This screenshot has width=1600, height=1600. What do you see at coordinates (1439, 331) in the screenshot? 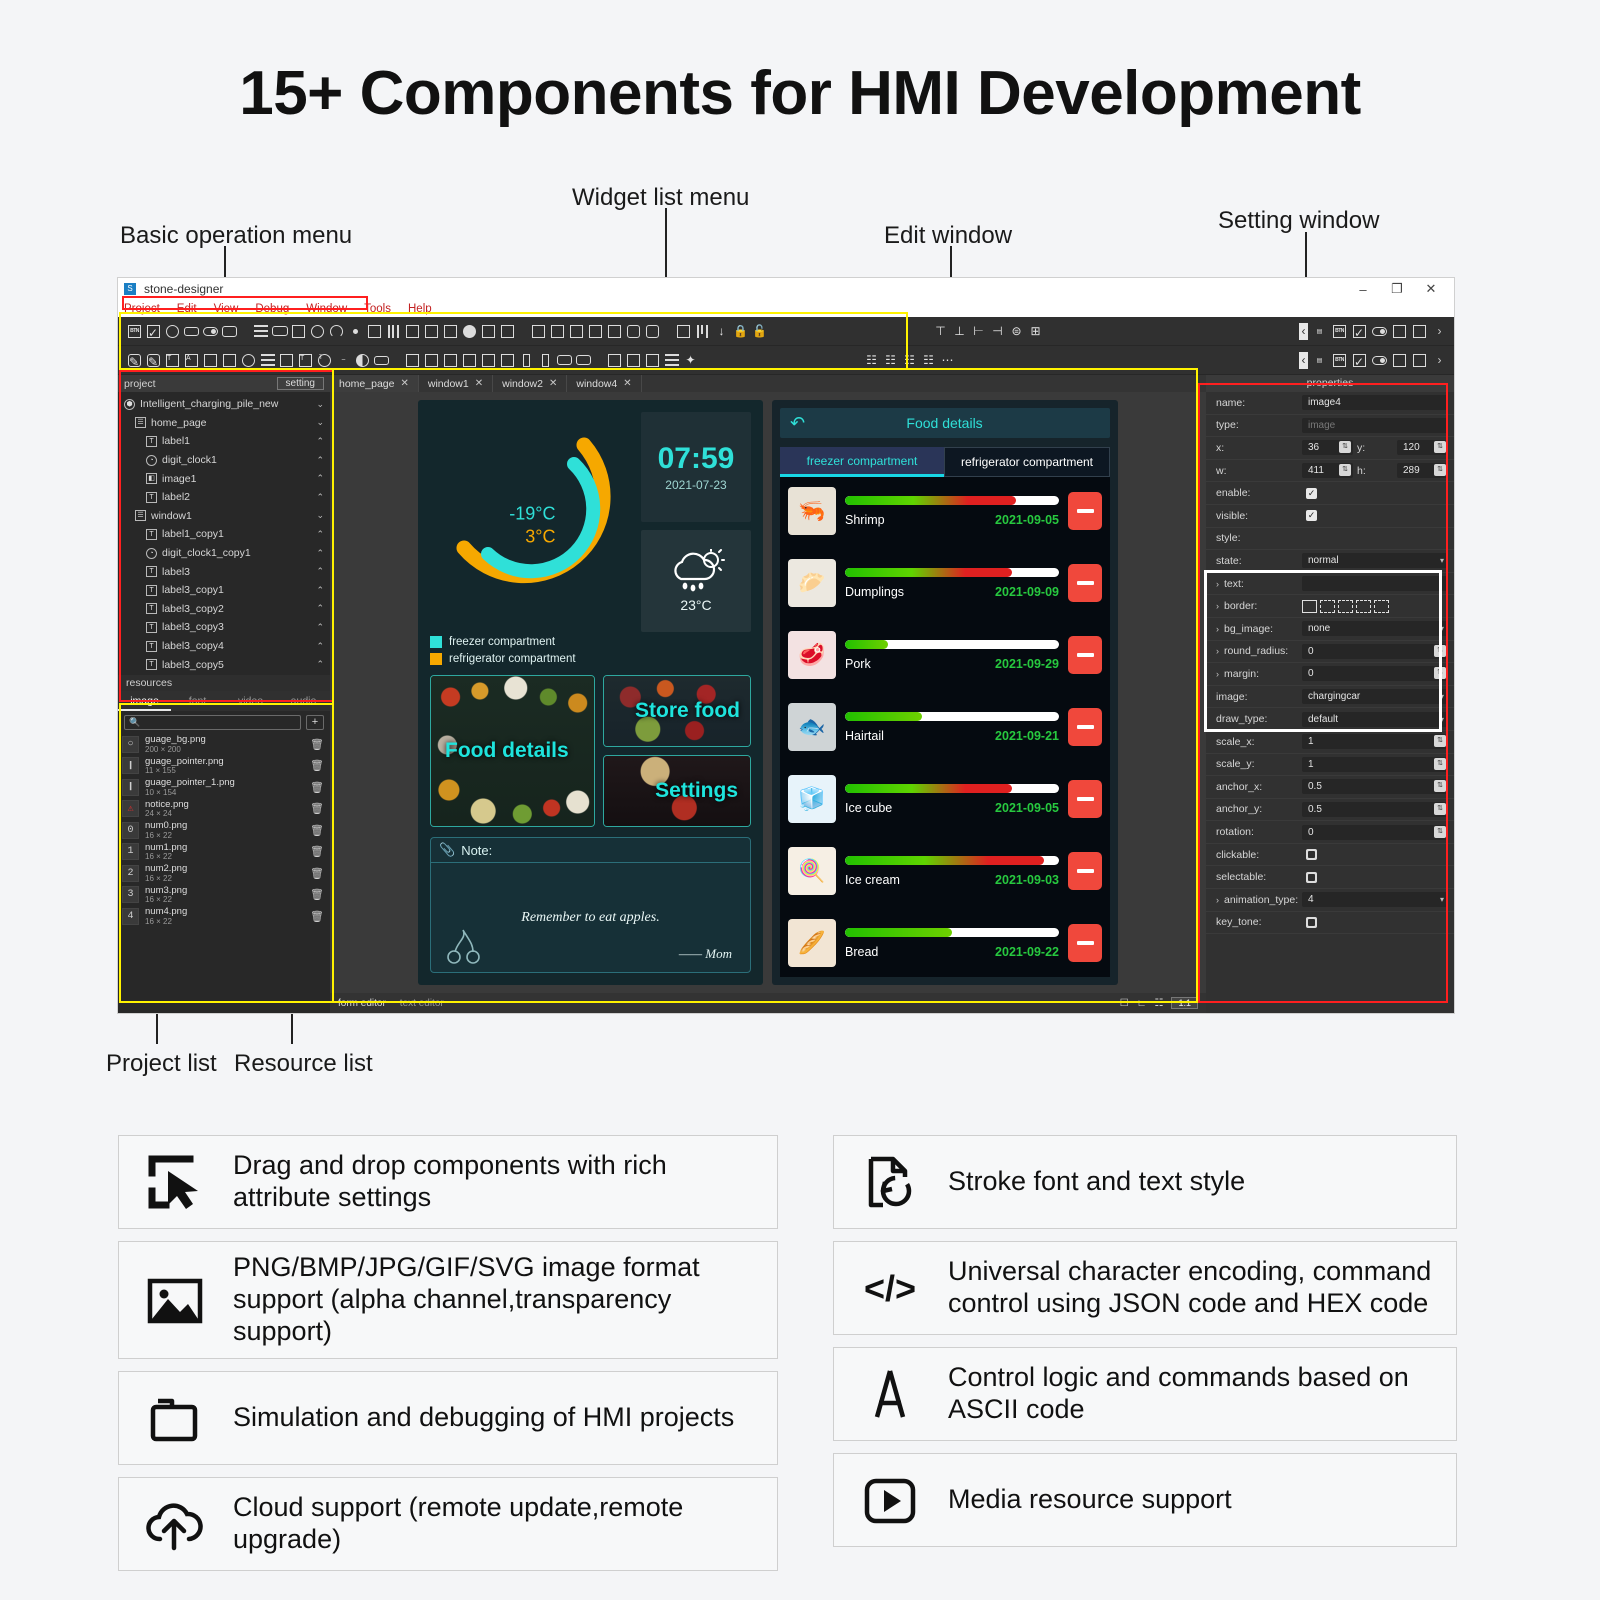
I see `scroll-right-icon: ›` at bounding box center [1439, 331].